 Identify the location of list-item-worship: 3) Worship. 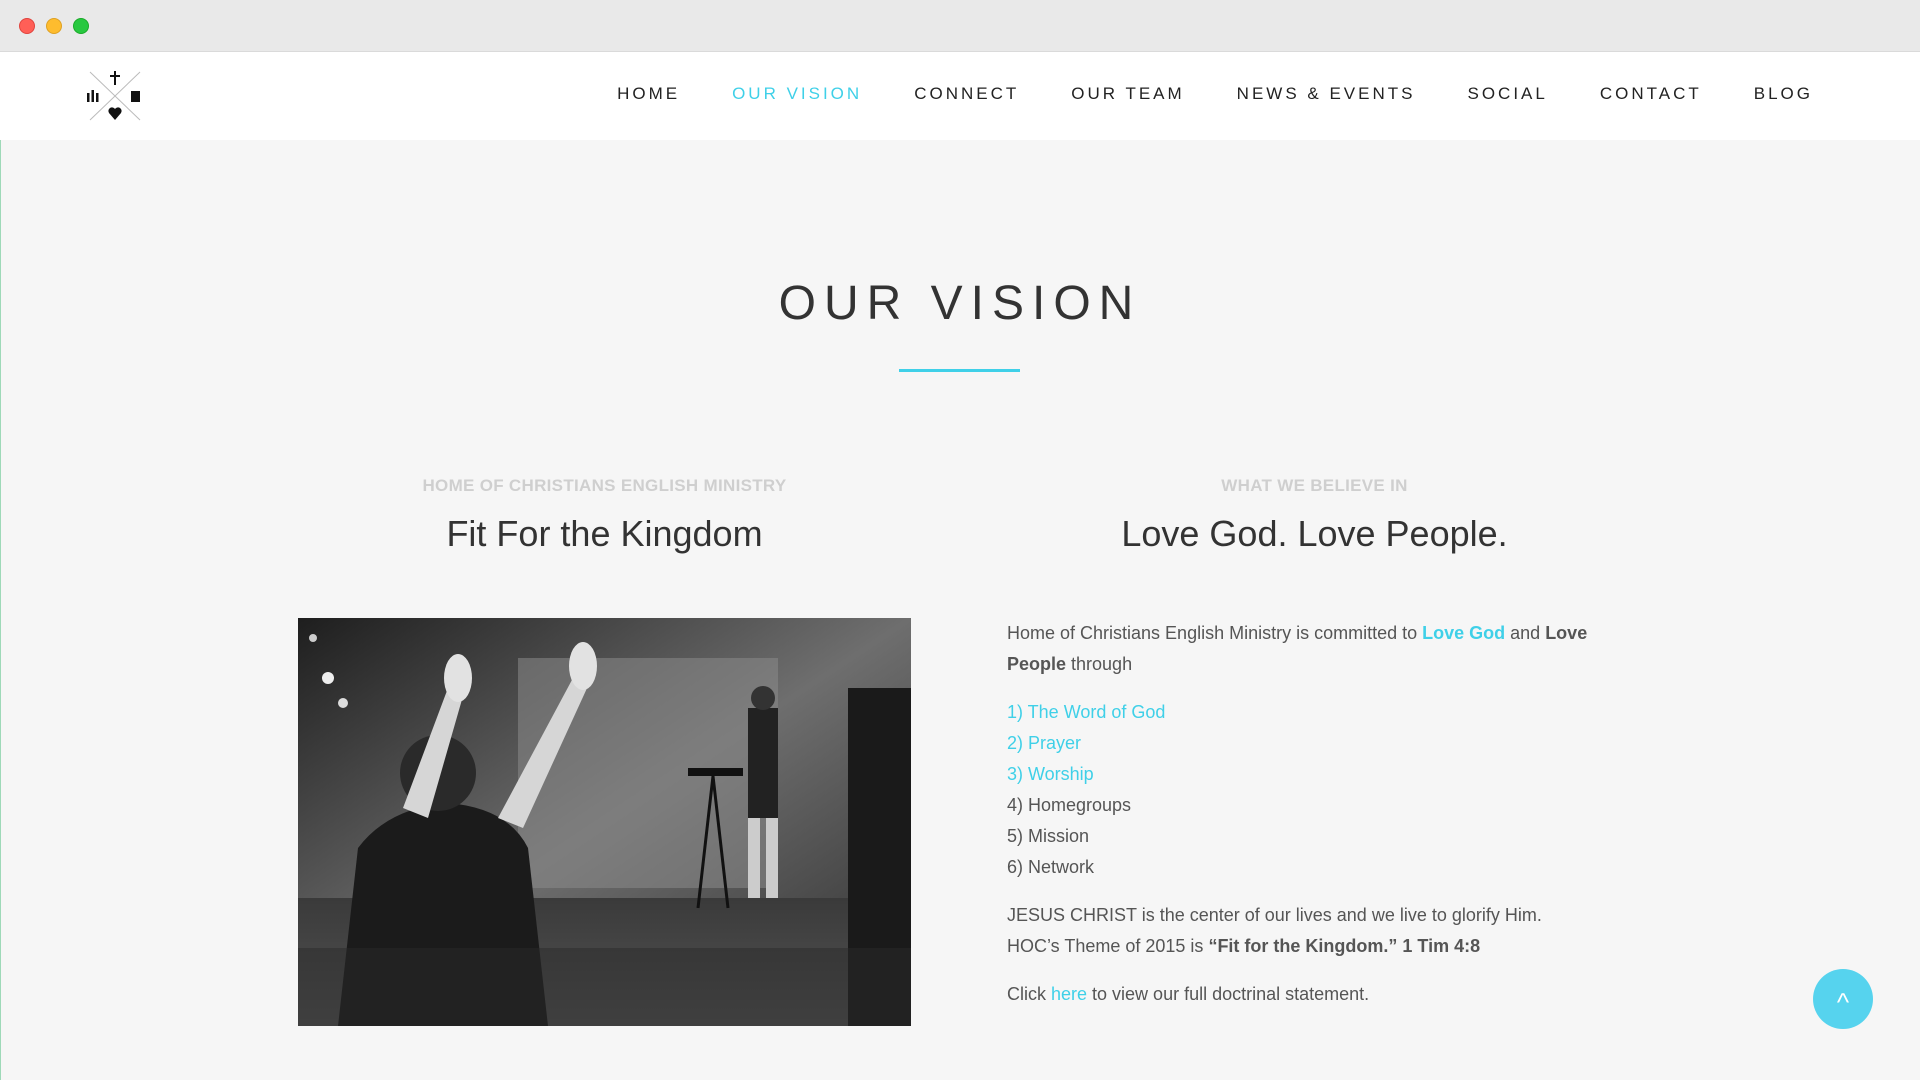
(1317, 774).